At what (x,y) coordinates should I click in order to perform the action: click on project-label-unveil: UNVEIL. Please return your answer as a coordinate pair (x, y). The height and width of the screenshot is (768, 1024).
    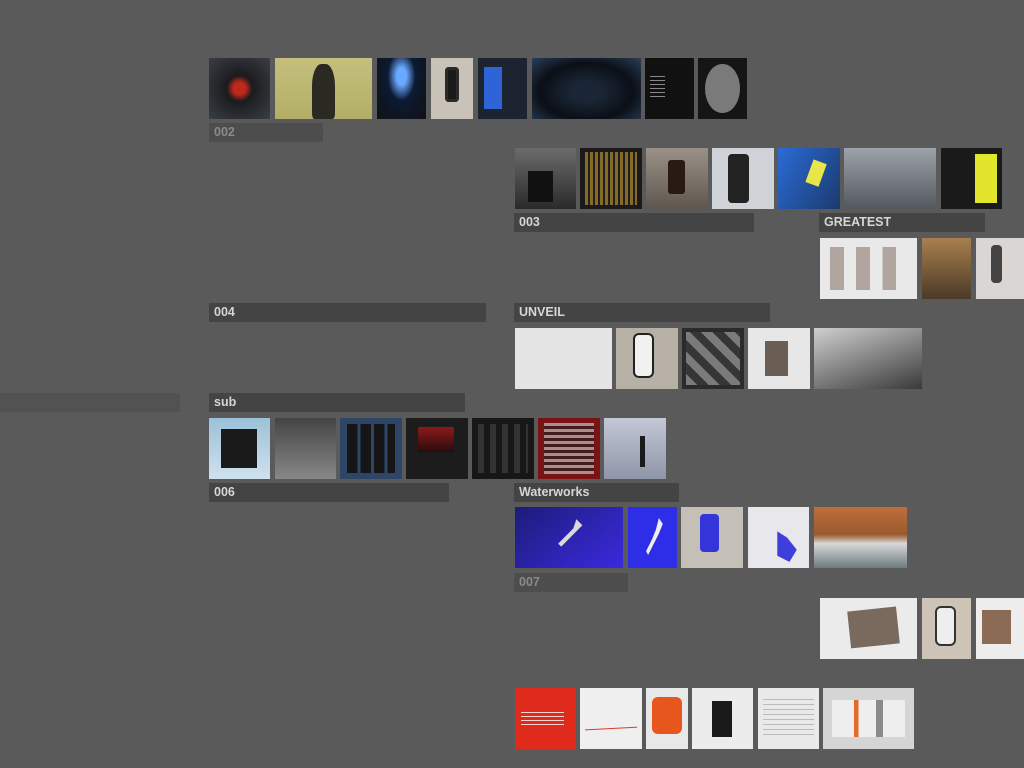
    Looking at the image, I should click on (642, 312).